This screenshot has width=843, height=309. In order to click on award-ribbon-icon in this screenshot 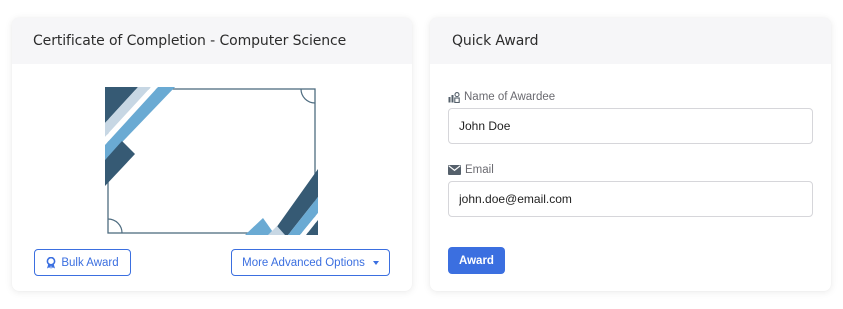, I will do `click(51, 262)`.